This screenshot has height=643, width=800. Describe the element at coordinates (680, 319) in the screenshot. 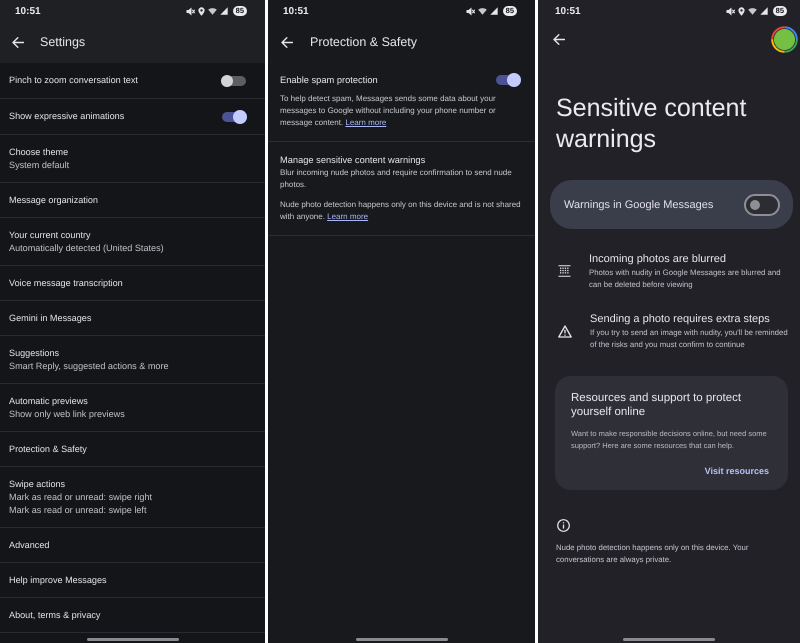

I see `feature-title: Sending a photo requires extra steps` at that location.